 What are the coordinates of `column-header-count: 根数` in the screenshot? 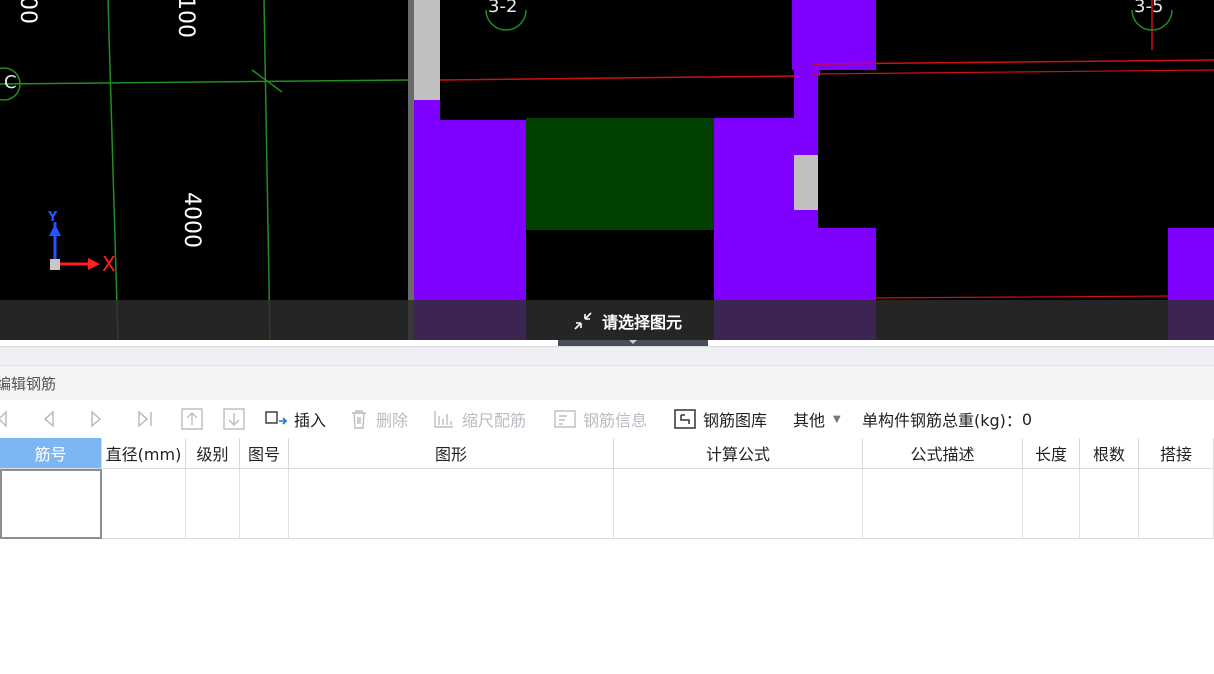 It's located at (1109, 453).